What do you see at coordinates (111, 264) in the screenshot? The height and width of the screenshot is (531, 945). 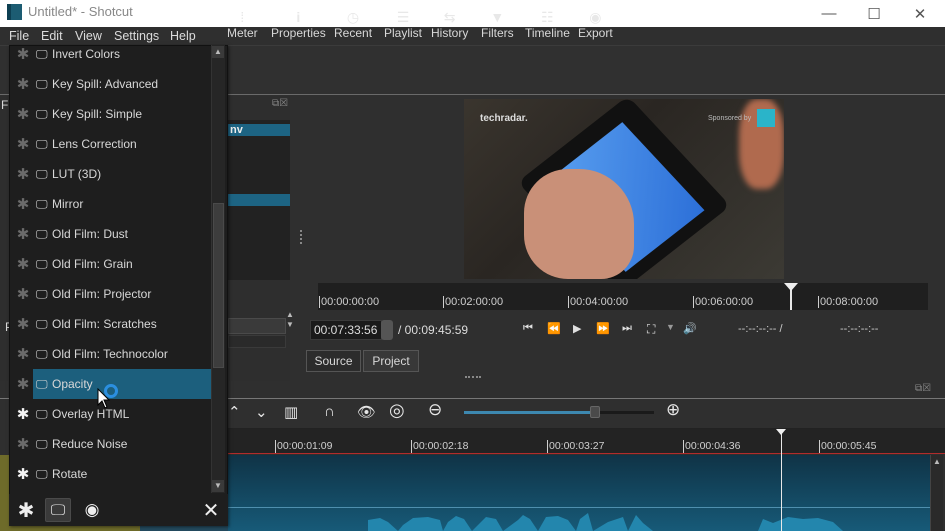 I see `filter-item: ✱ 🖵 Old Film: Grain` at bounding box center [111, 264].